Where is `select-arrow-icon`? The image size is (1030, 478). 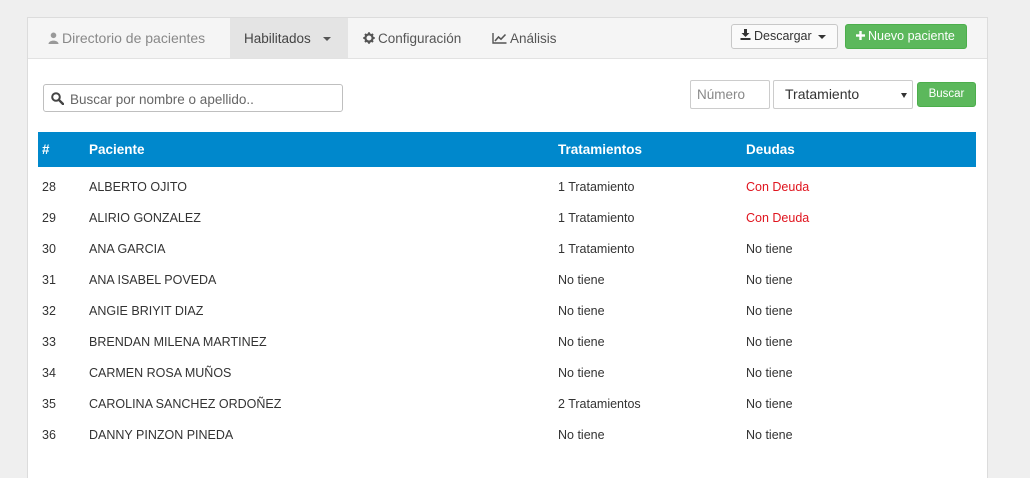
select-arrow-icon is located at coordinates (904, 95).